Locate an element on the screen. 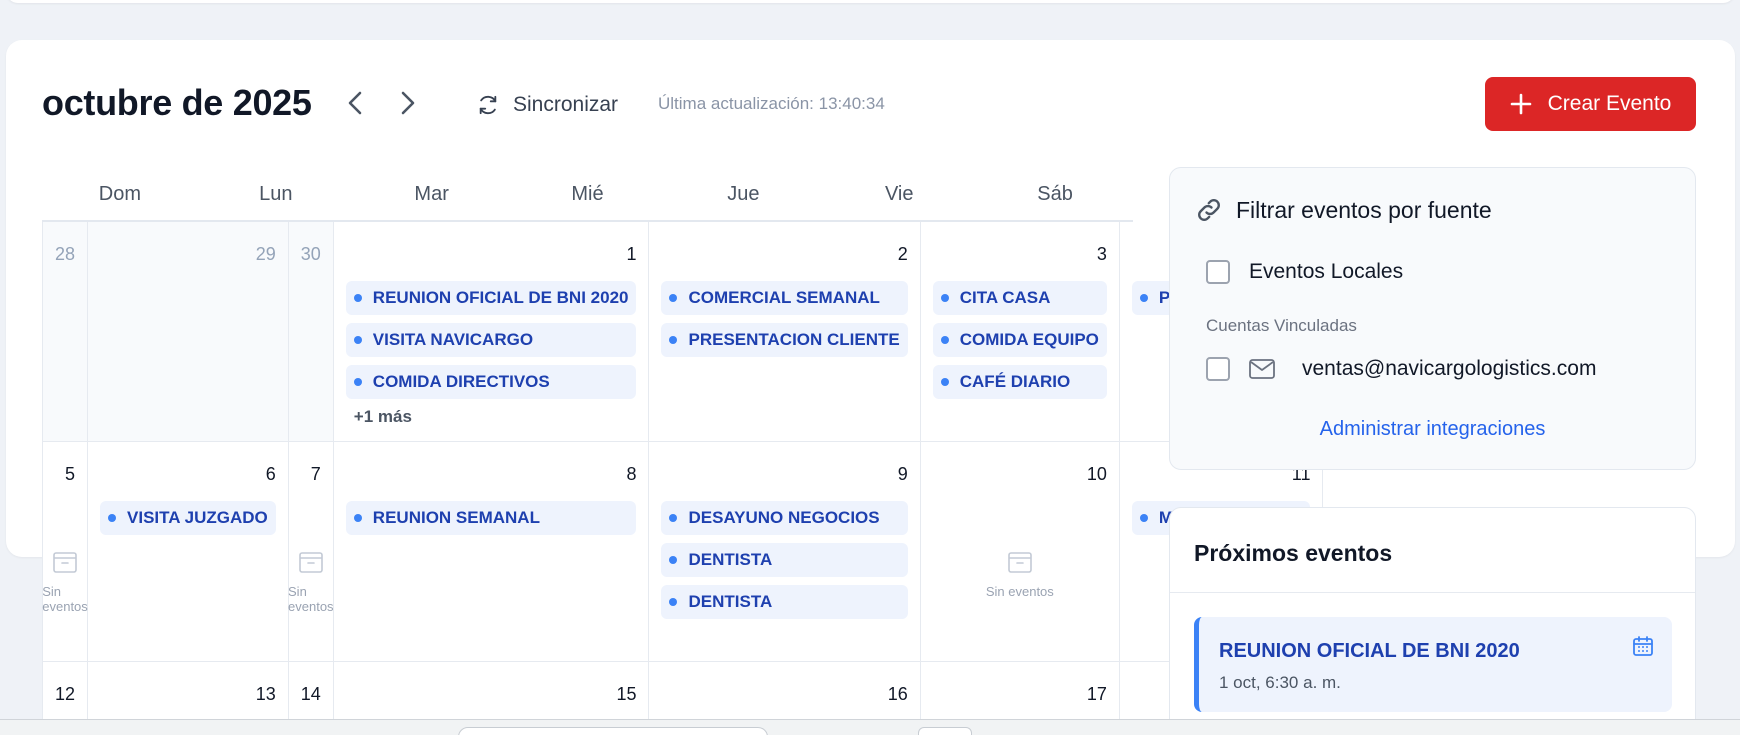 The height and width of the screenshot is (735, 1740). last-update-text: Última actualización: 13:40:34 is located at coordinates (771, 103).